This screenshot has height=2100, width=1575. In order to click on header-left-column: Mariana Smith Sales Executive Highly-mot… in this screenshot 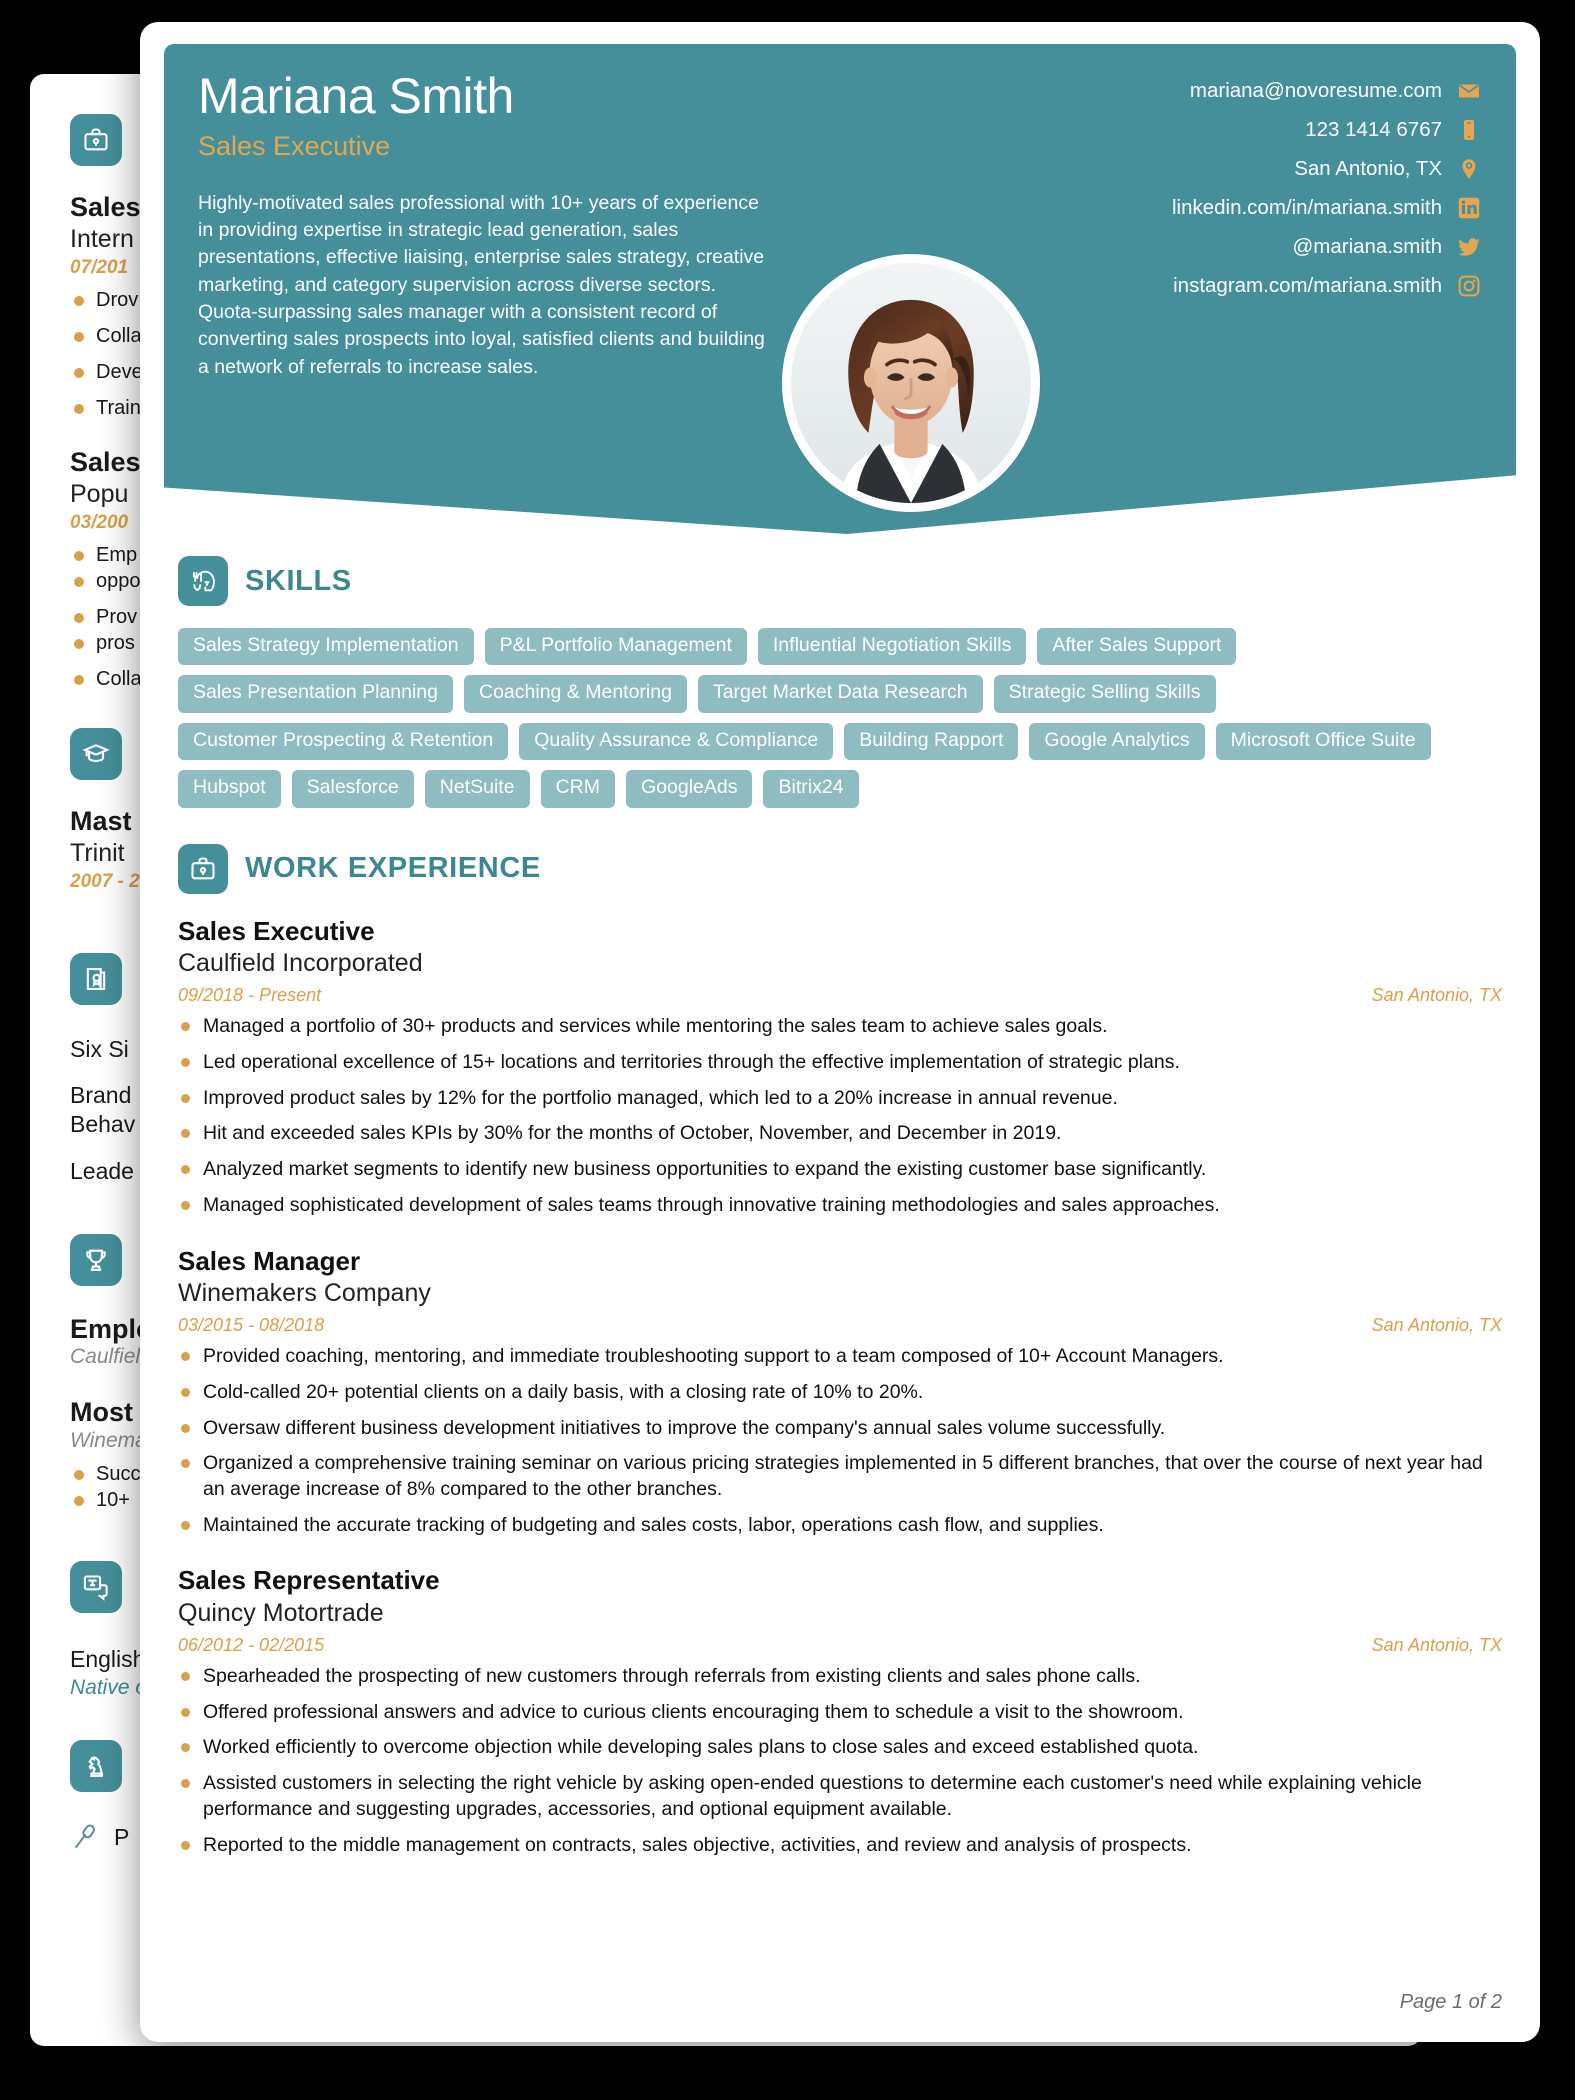, I will do `click(485, 225)`.